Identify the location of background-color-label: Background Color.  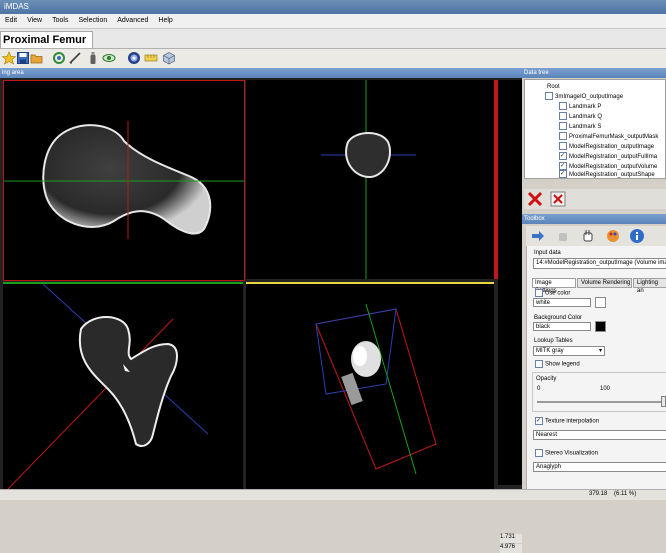
(558, 318).